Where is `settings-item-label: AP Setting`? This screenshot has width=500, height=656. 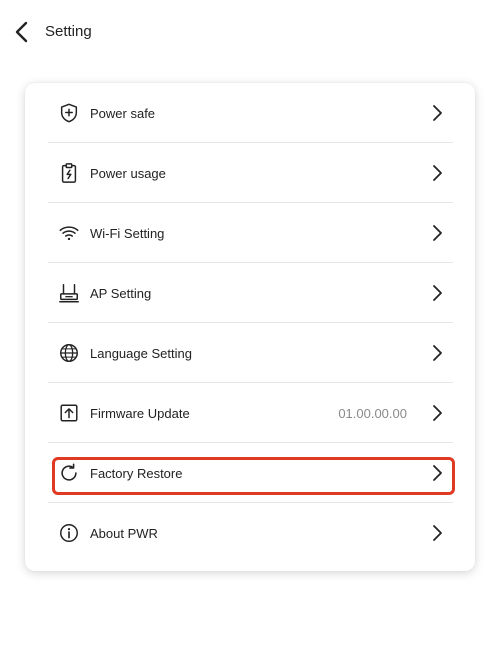 settings-item-label: AP Setting is located at coordinates (121, 293).